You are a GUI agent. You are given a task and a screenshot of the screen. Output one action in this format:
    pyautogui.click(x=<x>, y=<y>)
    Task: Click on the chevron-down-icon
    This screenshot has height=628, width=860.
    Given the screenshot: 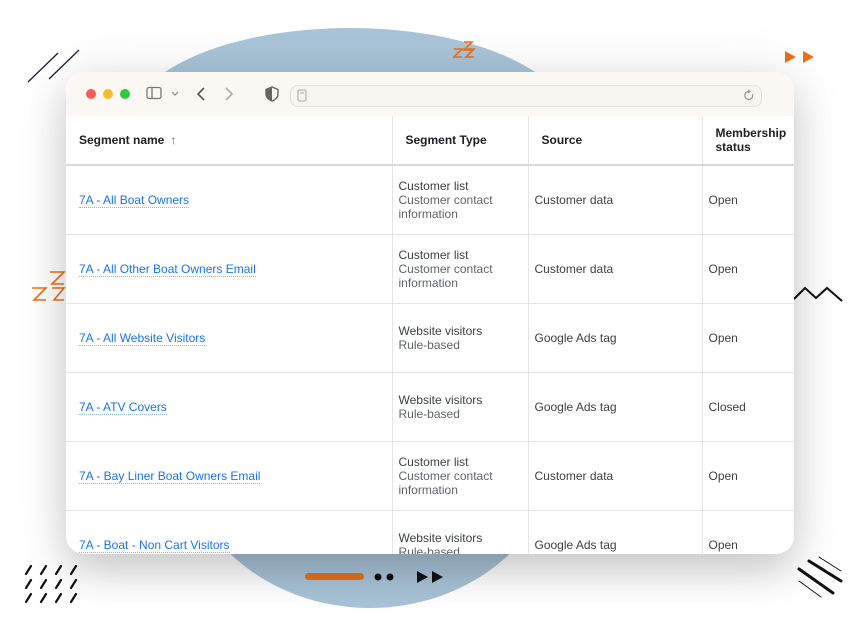 What is the action you would take?
    pyautogui.click(x=175, y=95)
    